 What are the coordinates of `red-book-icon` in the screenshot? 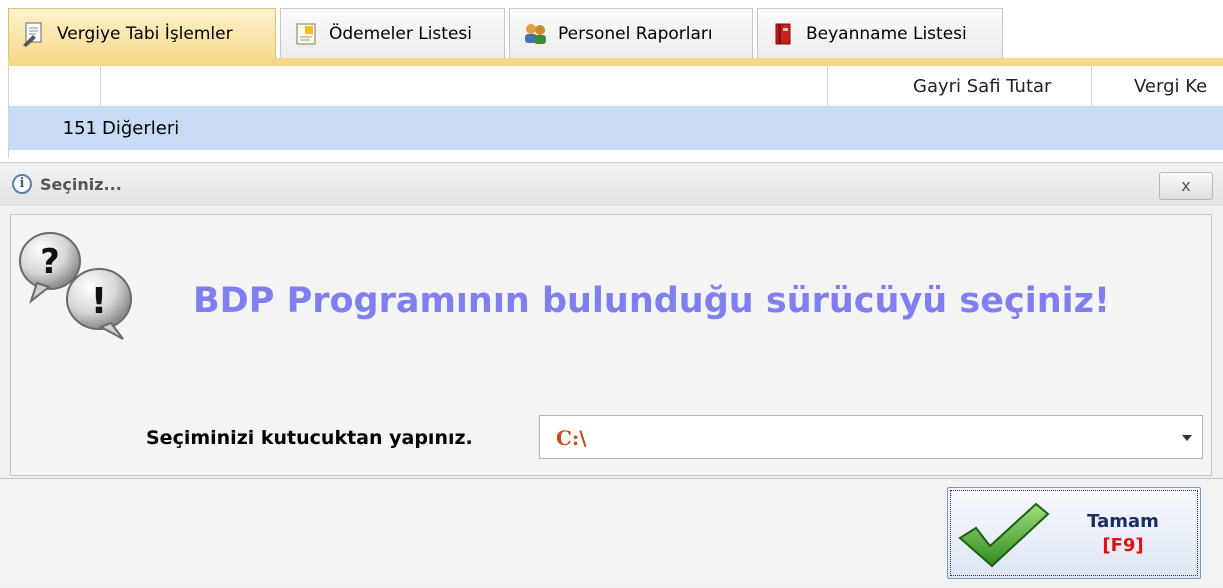 It's located at (783, 34).